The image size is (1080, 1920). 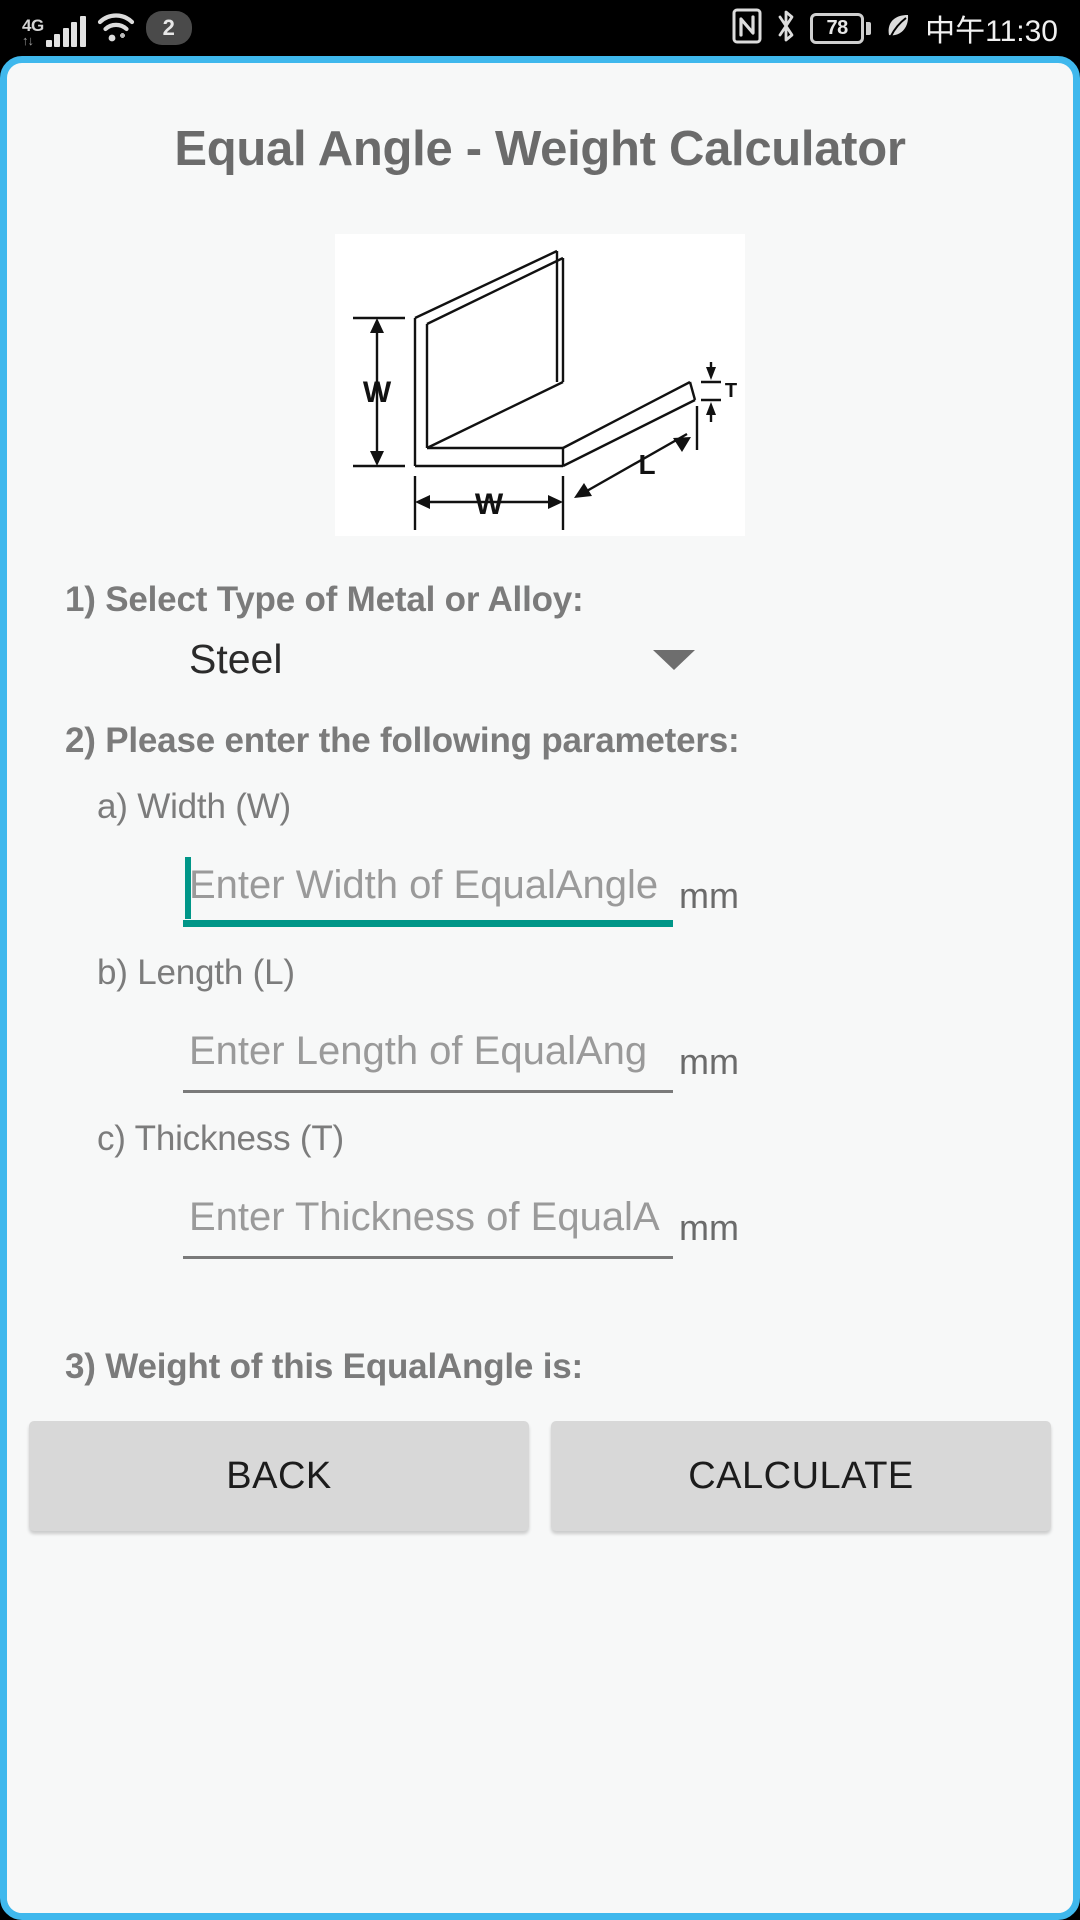 What do you see at coordinates (489, 504) in the screenshot?
I see `diagram-label-width: W` at bounding box center [489, 504].